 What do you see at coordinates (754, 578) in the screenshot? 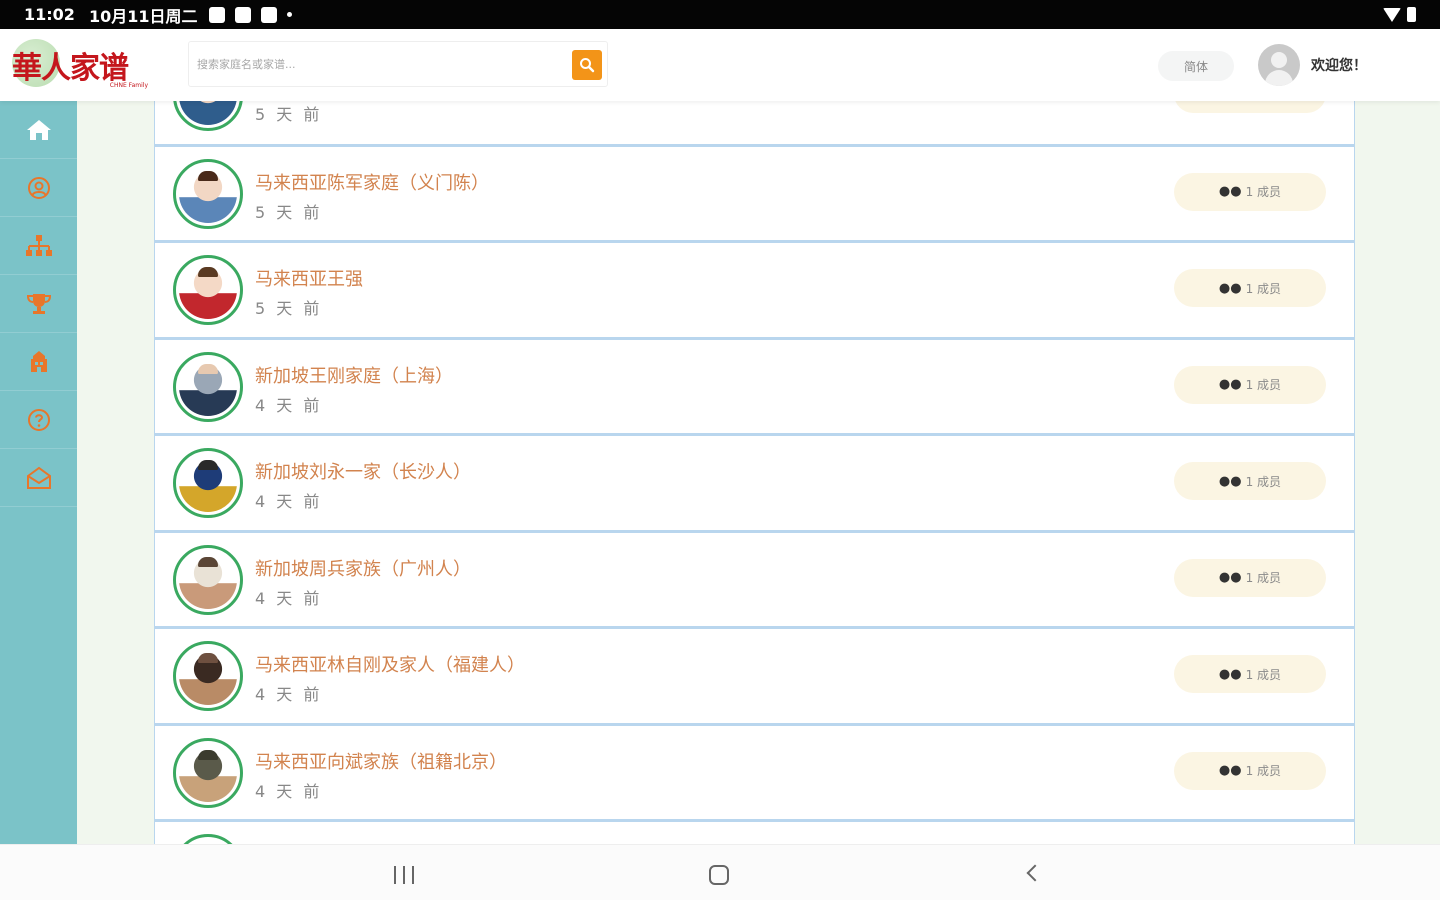
I see `family-row: 新加坡周兵家族（广州人） 4 天 前 ●● 1 成员` at bounding box center [754, 578].